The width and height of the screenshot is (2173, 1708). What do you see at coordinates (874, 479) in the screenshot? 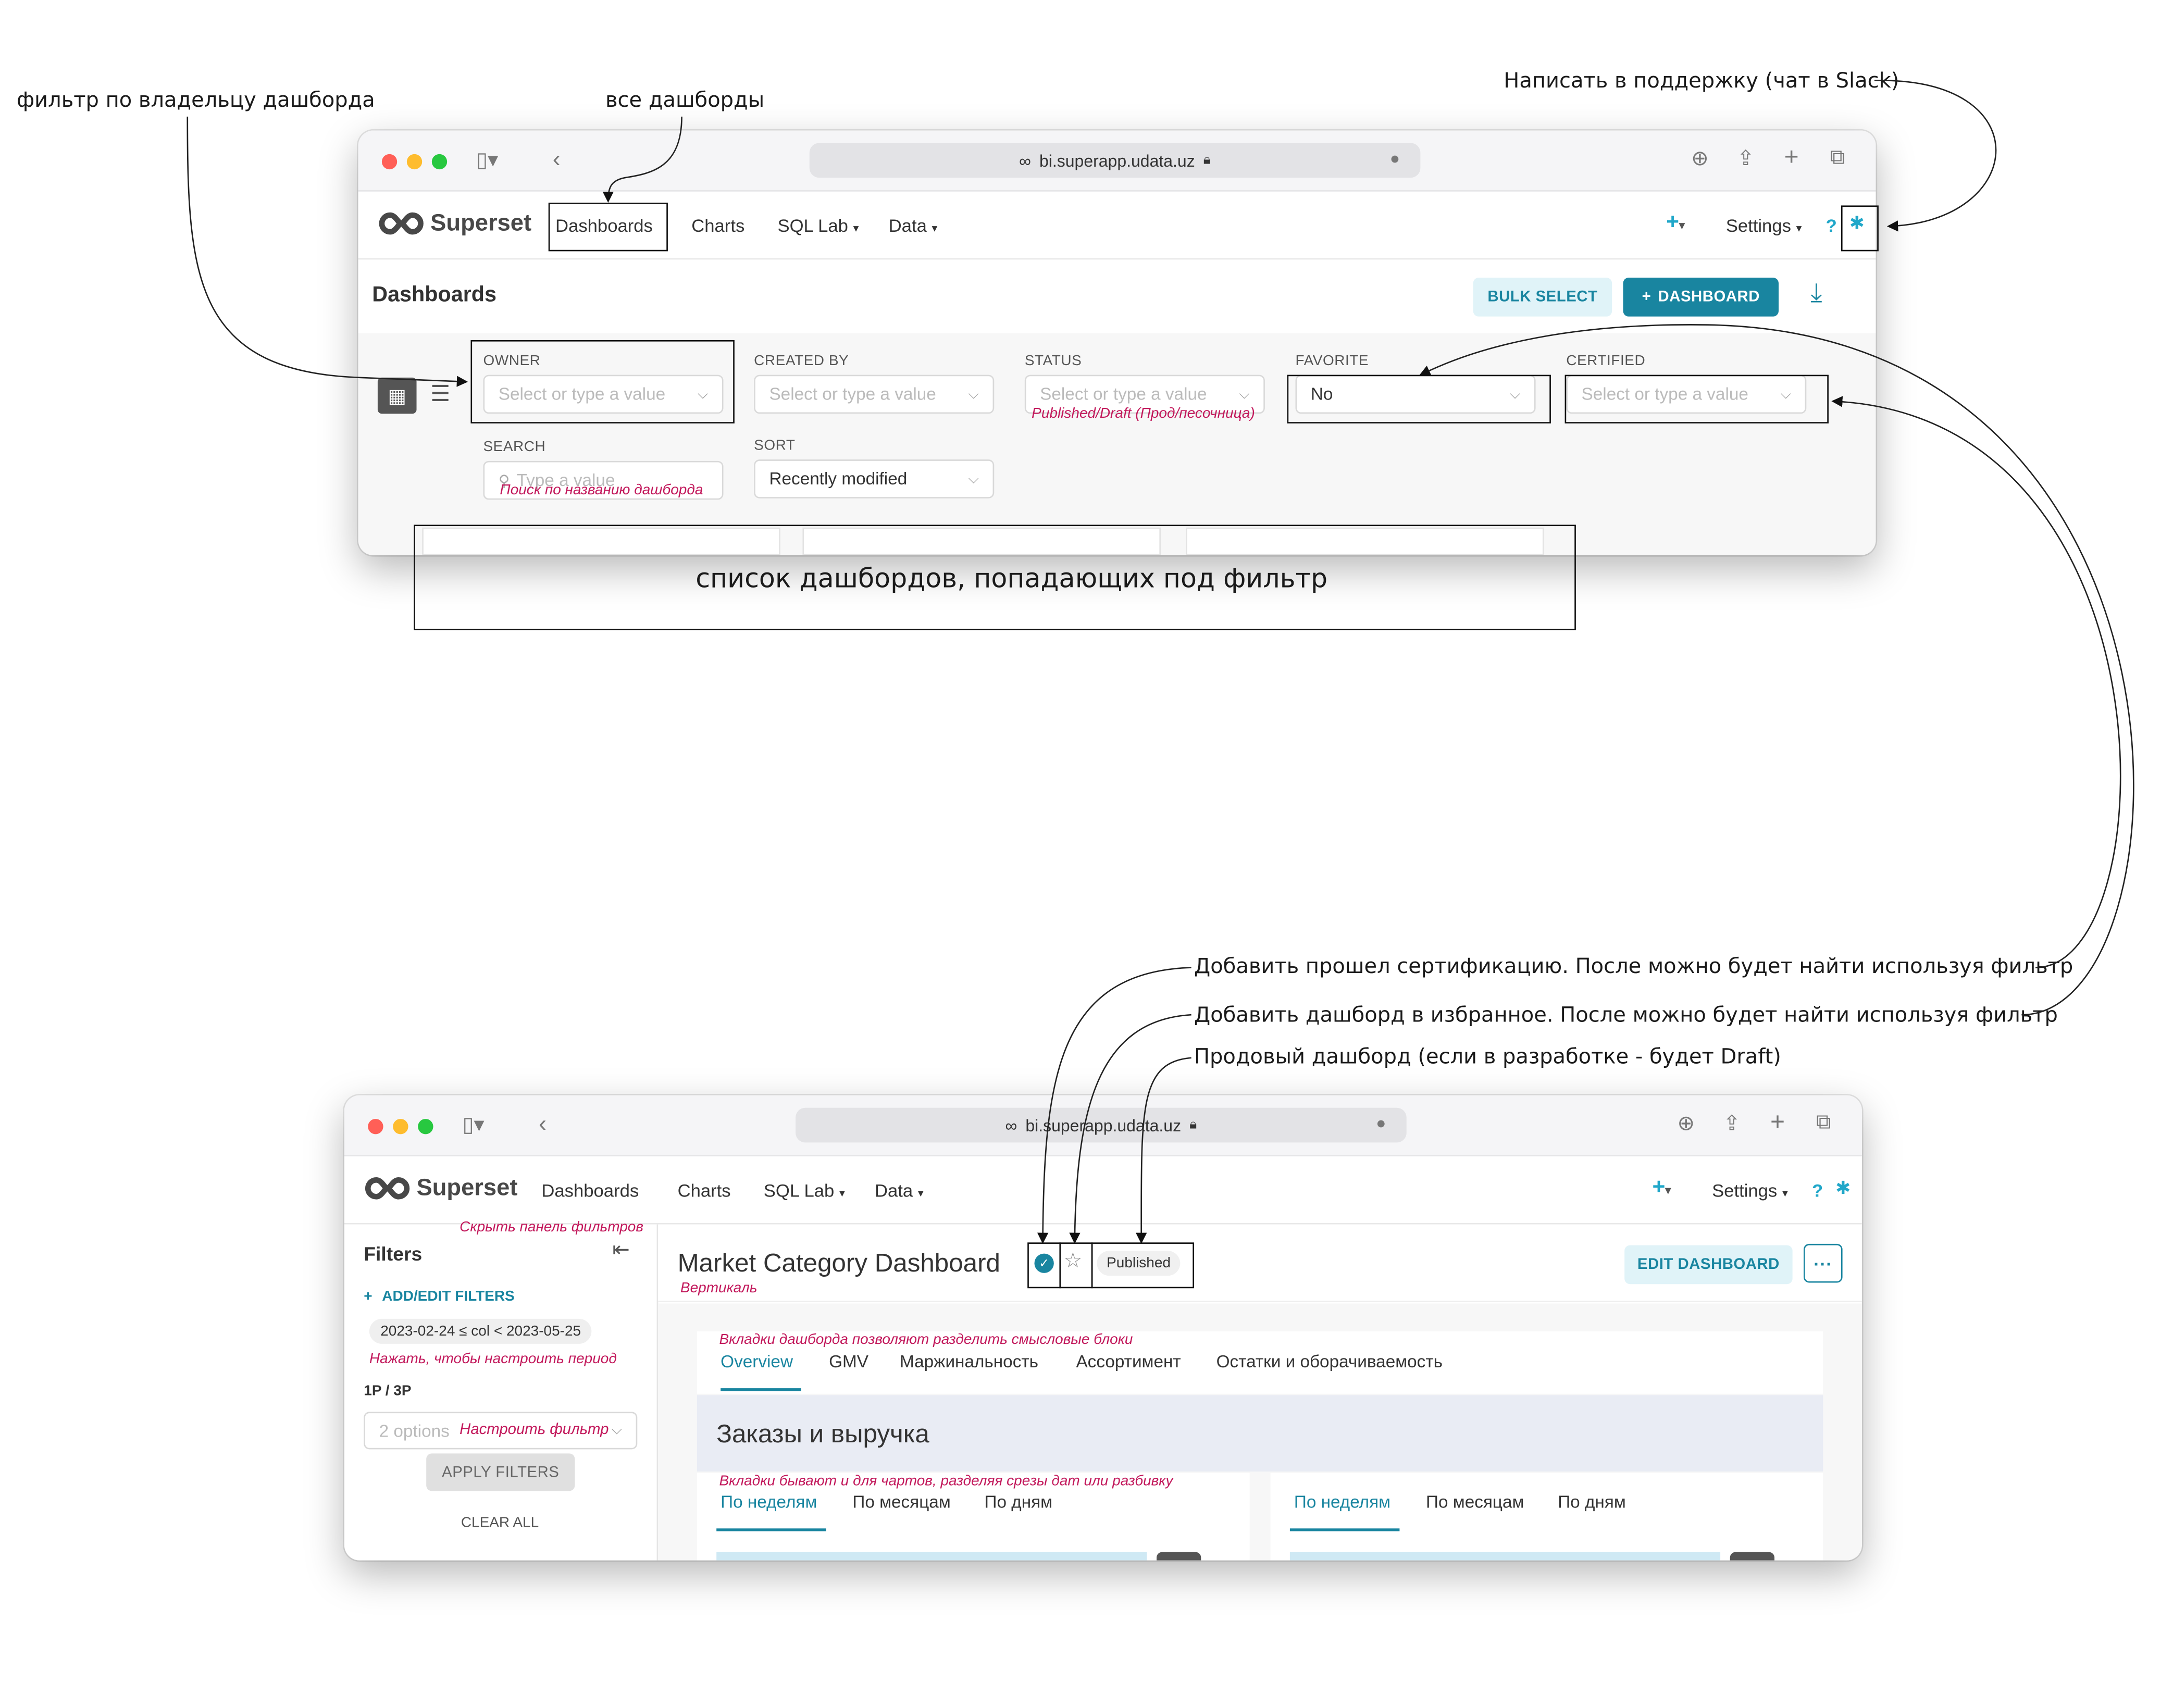
I see `sort-select: Recently modified ⌵` at bounding box center [874, 479].